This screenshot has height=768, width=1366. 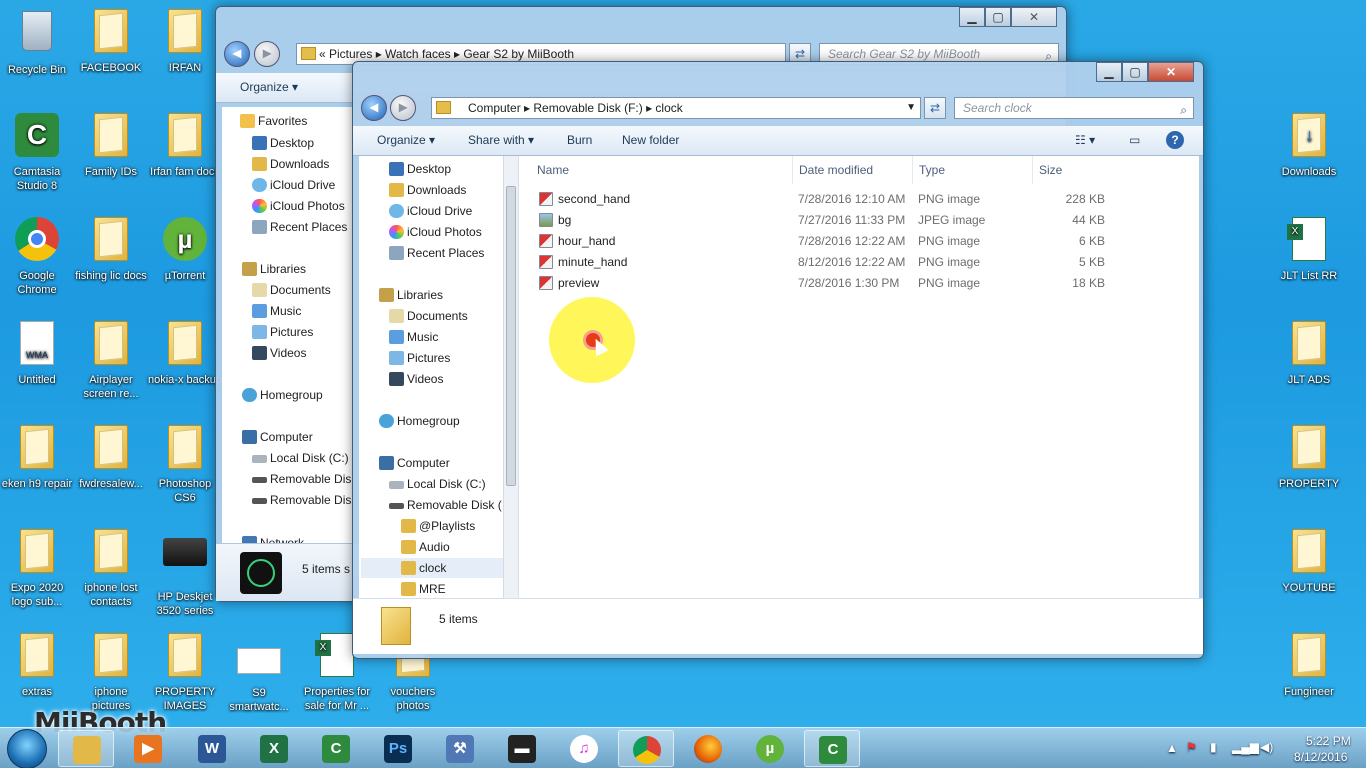 I want to click on share-with-button: Share with ▾, so click(x=501, y=140).